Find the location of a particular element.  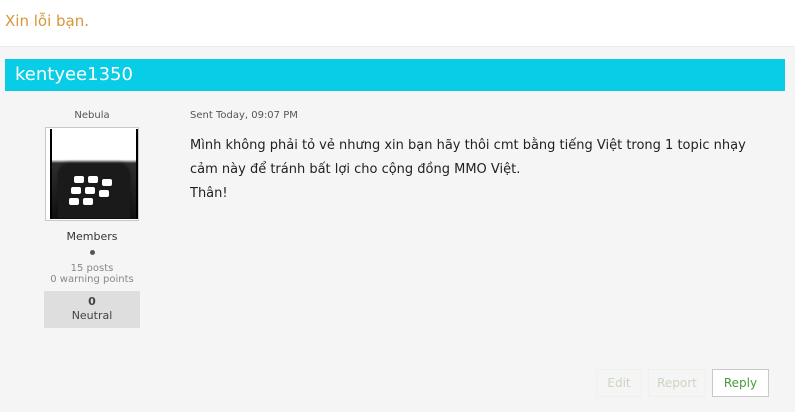

avatar-badge is located at coordinates (94, 191).